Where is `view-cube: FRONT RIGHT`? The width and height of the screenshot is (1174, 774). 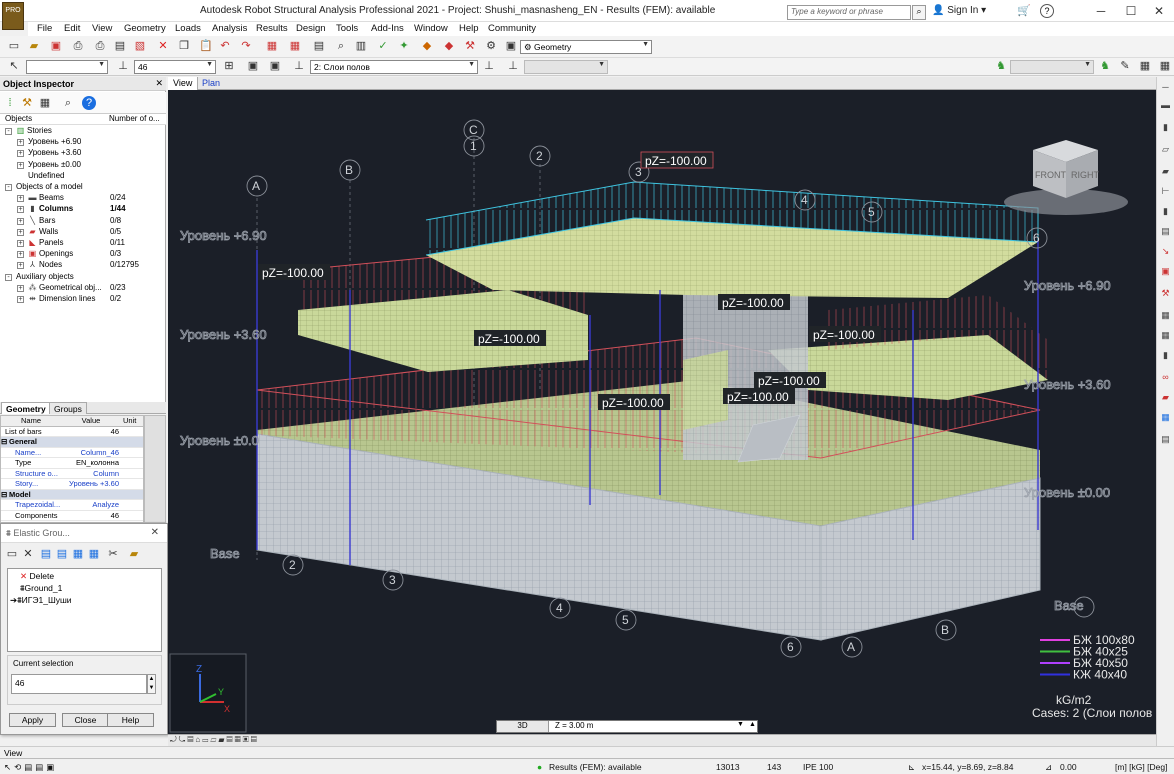 view-cube: FRONT RIGHT is located at coordinates (1066, 177).